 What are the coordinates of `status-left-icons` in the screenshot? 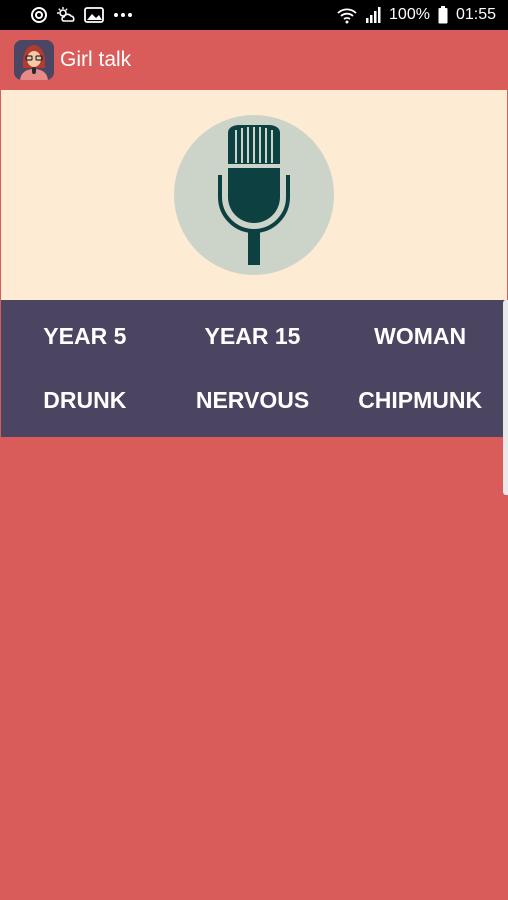 It's located at (82, 15).